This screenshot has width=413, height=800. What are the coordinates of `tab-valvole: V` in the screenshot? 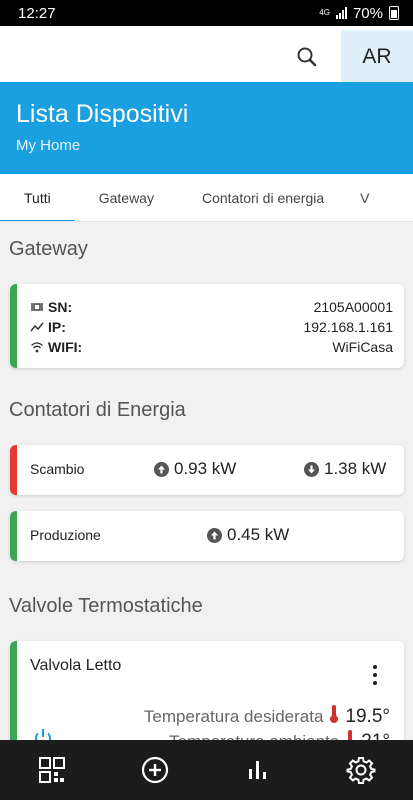 It's located at (364, 197).